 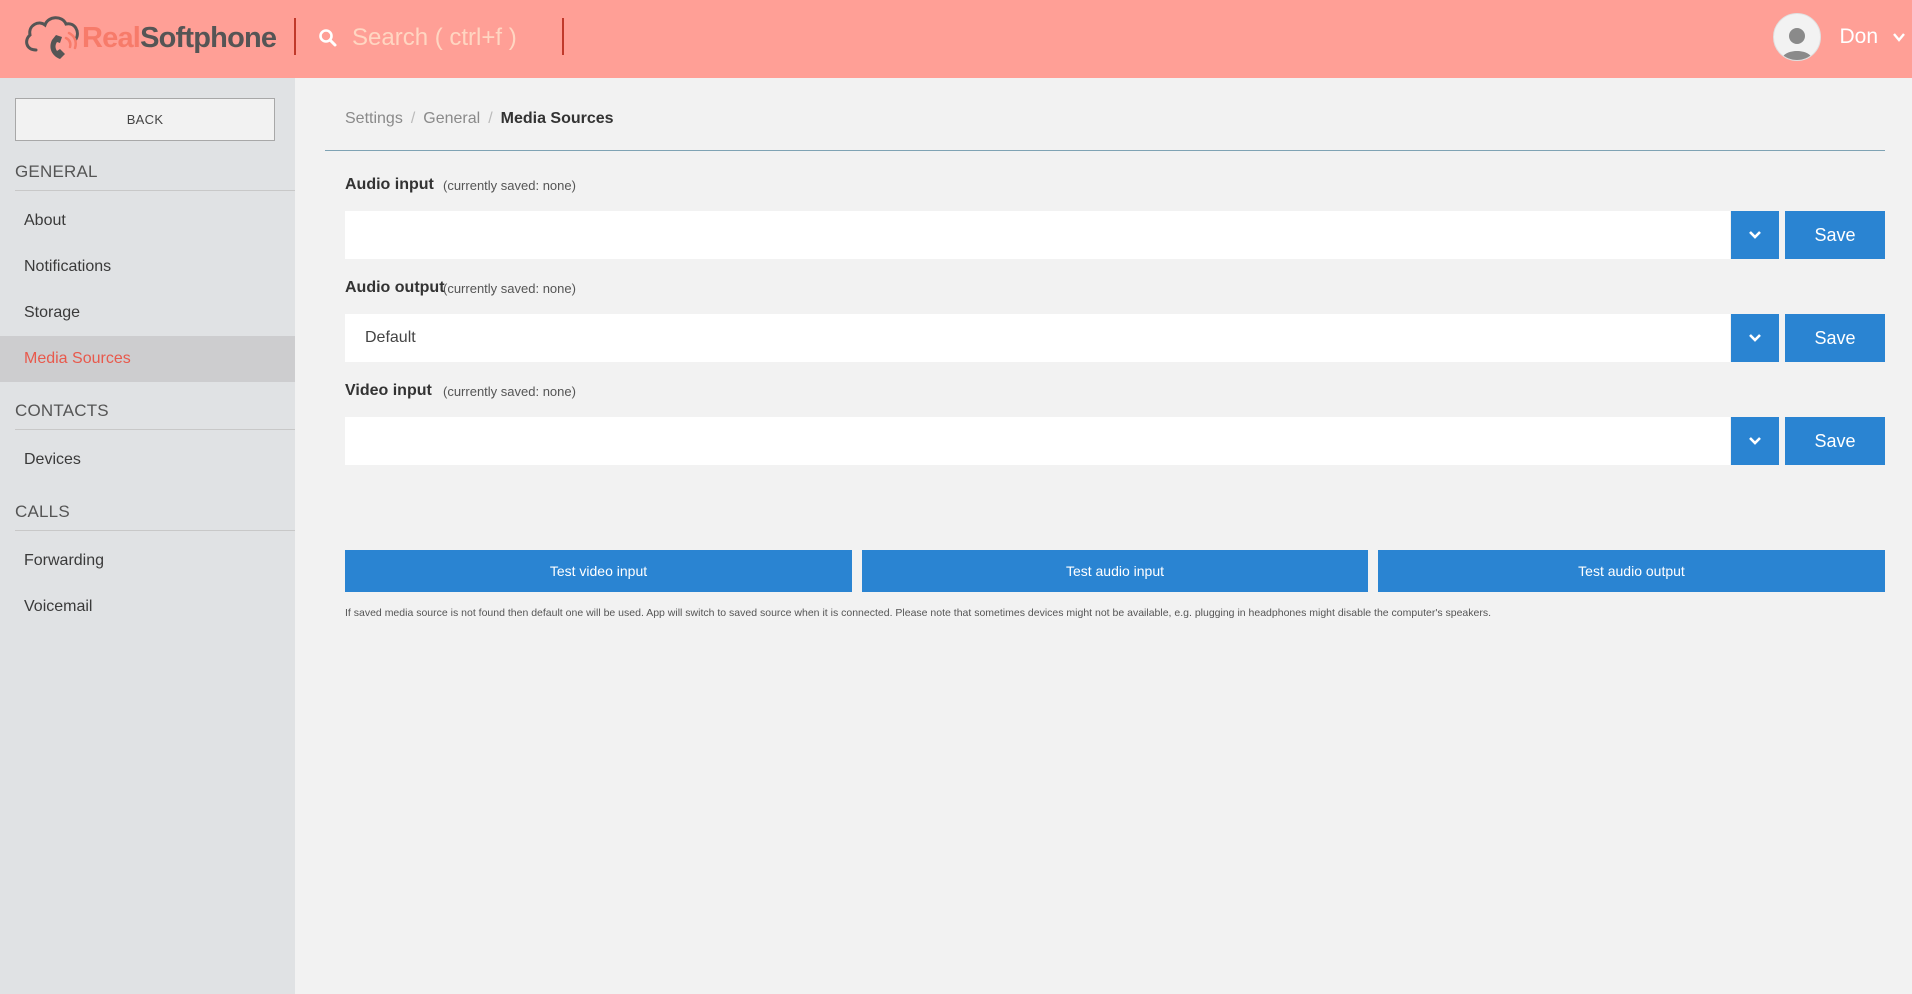 I want to click on audio-output-saved-note: (currently saved: none), so click(x=509, y=288).